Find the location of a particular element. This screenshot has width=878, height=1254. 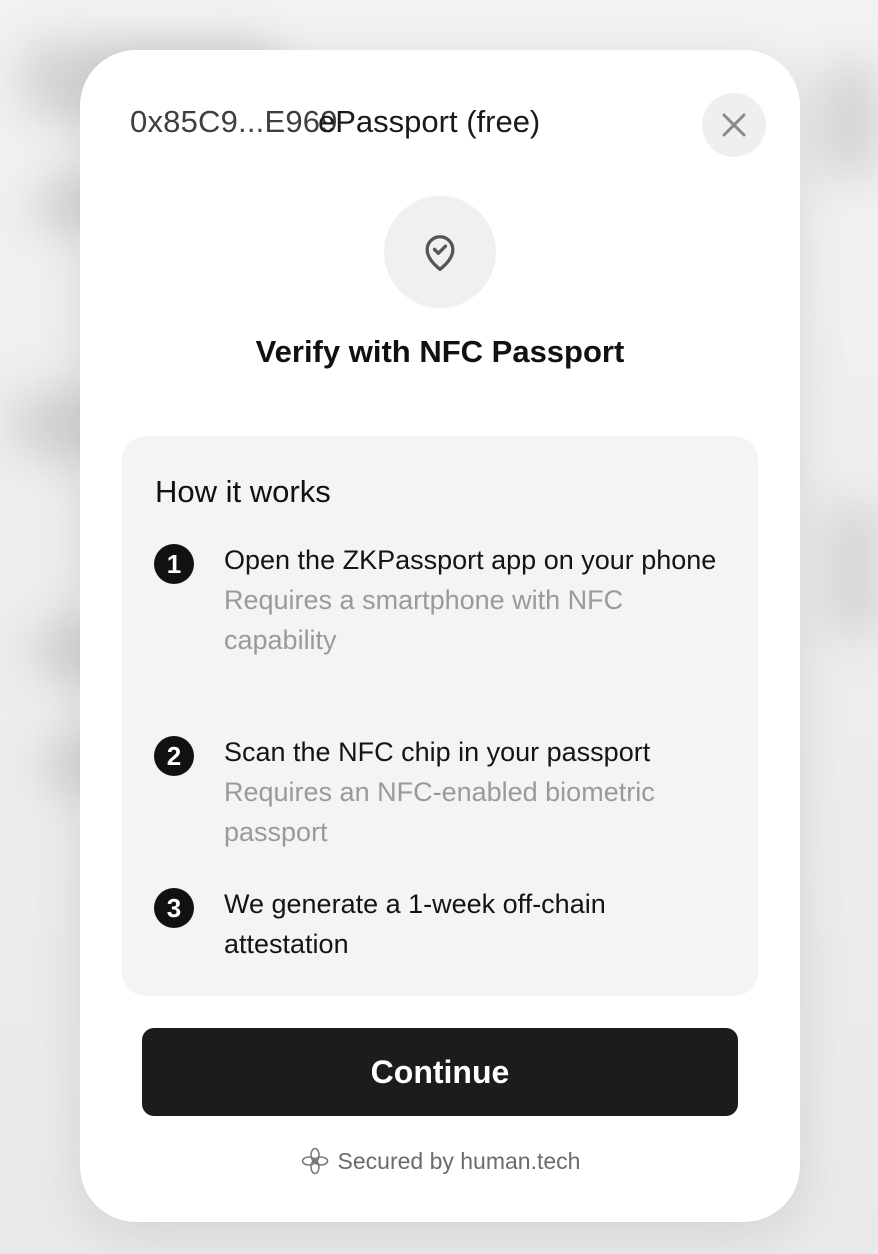

wallet-address: 0x85C9...E969 is located at coordinates (234, 121).